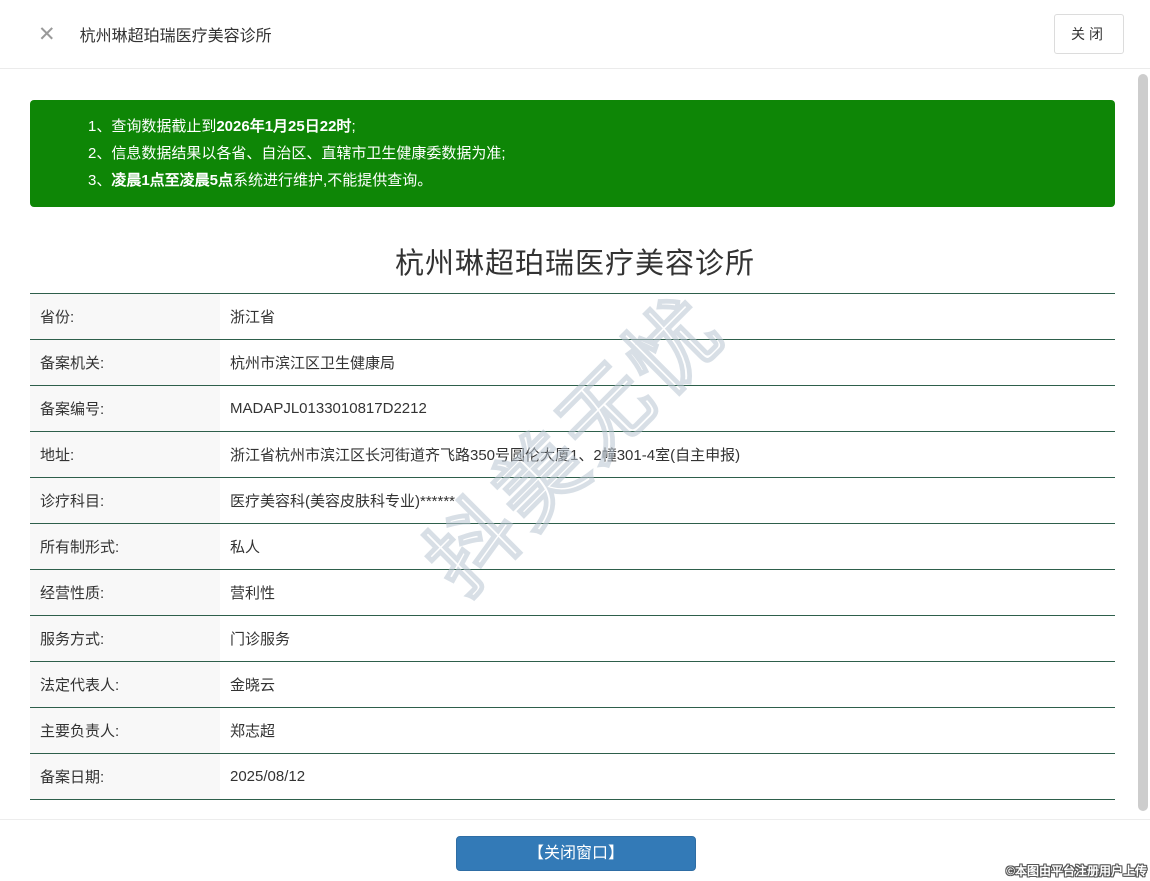 The image size is (1150, 881). What do you see at coordinates (125, 546) in the screenshot?
I see `field-label: 所有制形式:` at bounding box center [125, 546].